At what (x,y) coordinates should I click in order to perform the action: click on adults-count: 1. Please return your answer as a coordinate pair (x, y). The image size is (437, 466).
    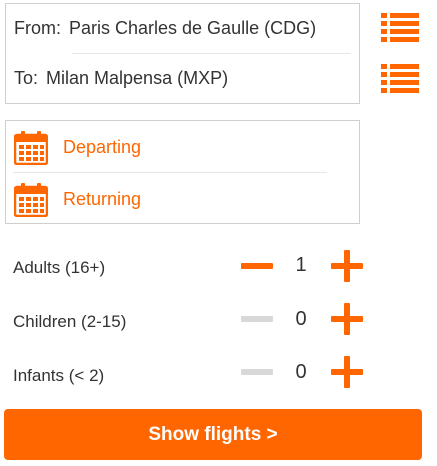
    Looking at the image, I should click on (301, 265).